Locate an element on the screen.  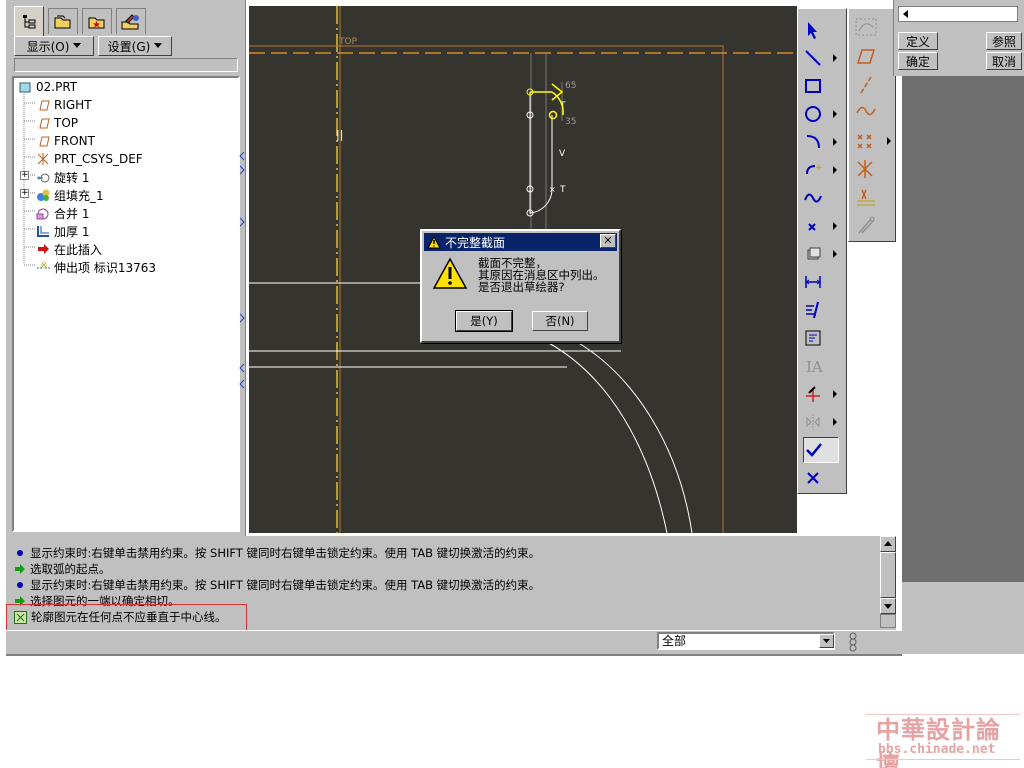
tree-item-top: TOP is located at coordinates (57, 123).